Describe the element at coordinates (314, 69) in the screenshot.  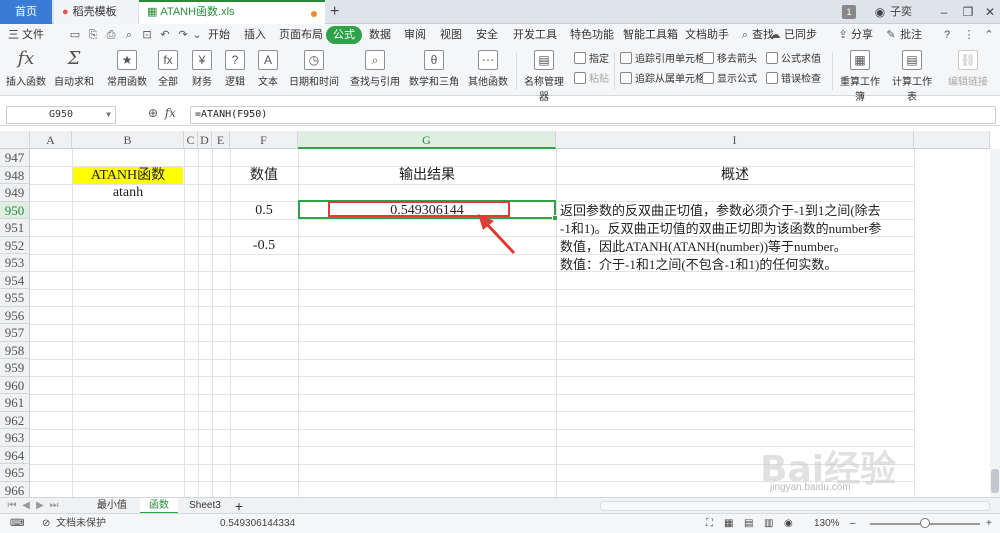
I see `datetime-button: ◷ 日期和时间` at that location.